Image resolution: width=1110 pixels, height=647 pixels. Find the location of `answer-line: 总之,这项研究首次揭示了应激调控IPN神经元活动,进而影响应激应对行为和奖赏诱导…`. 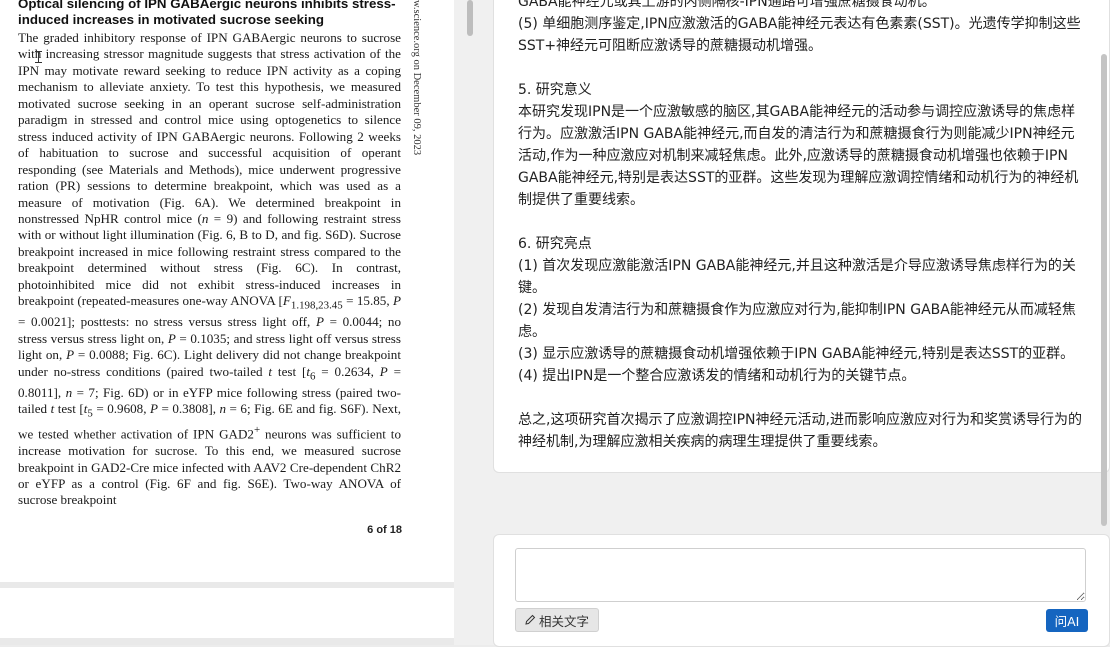

answer-line: 总之,这项研究首次揭示了应激调控IPN神经元活动,进而影响应激应对行为和奖赏诱导… is located at coordinates (800, 431).